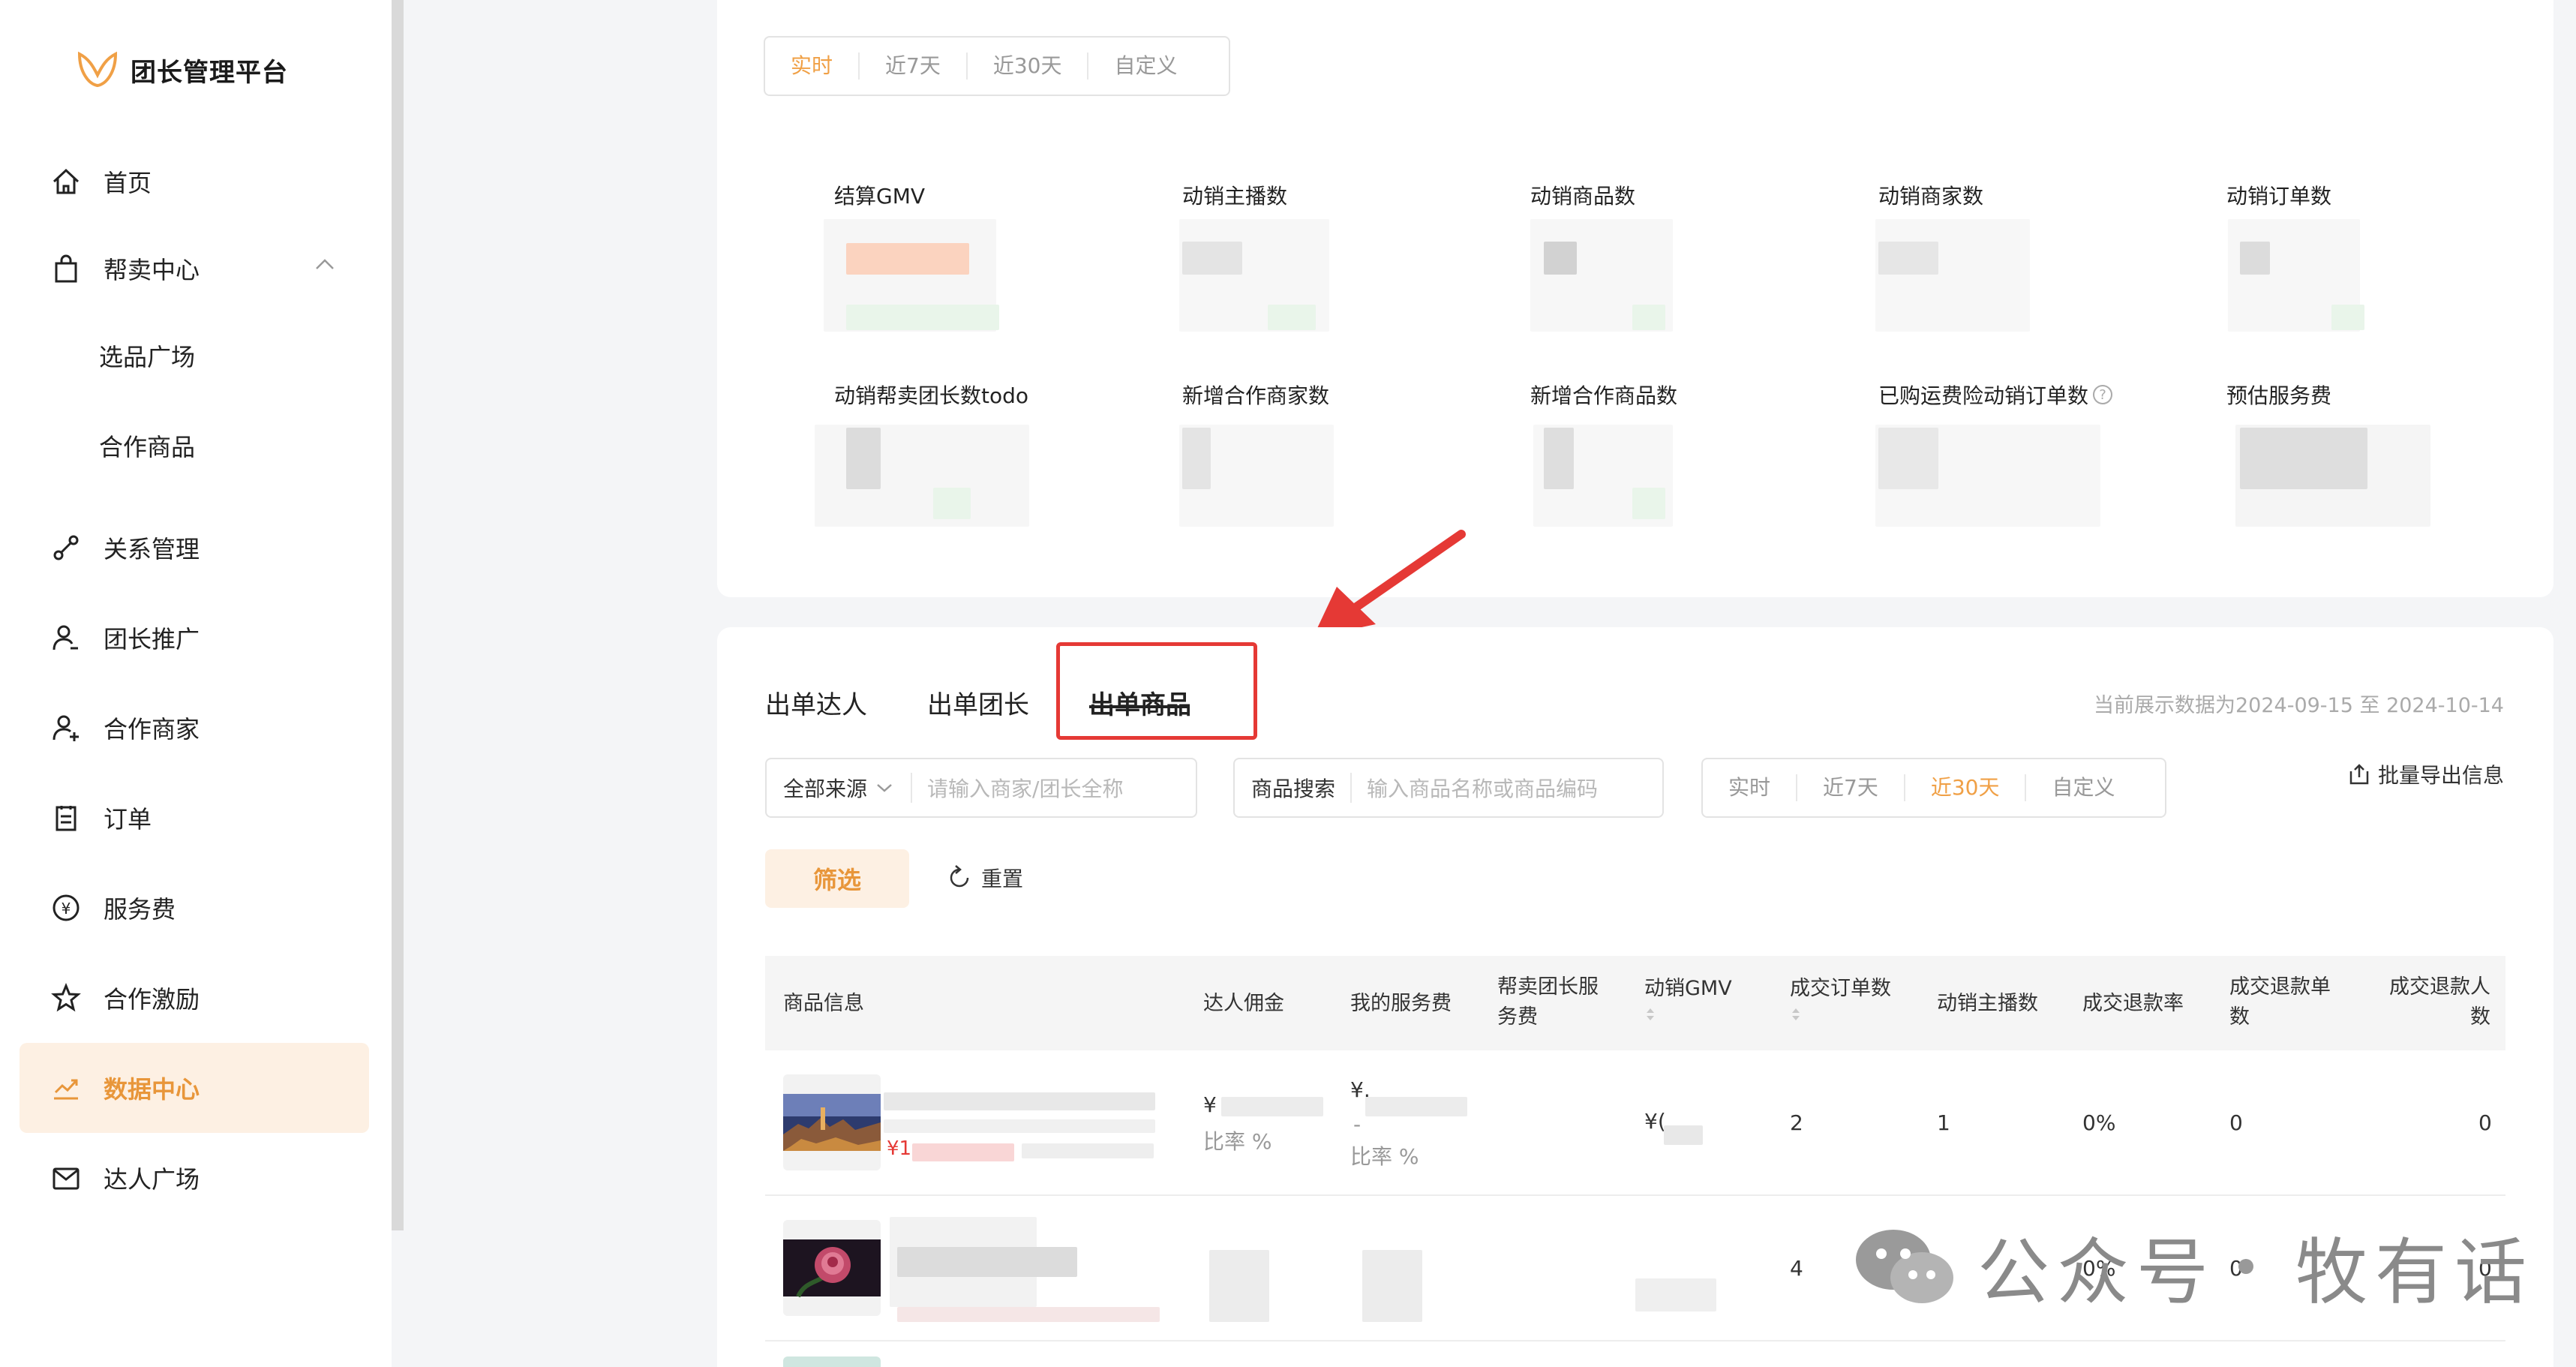 Image resolution: width=2576 pixels, height=1367 pixels. I want to click on export-button: 批量导出信息, so click(2426, 774).